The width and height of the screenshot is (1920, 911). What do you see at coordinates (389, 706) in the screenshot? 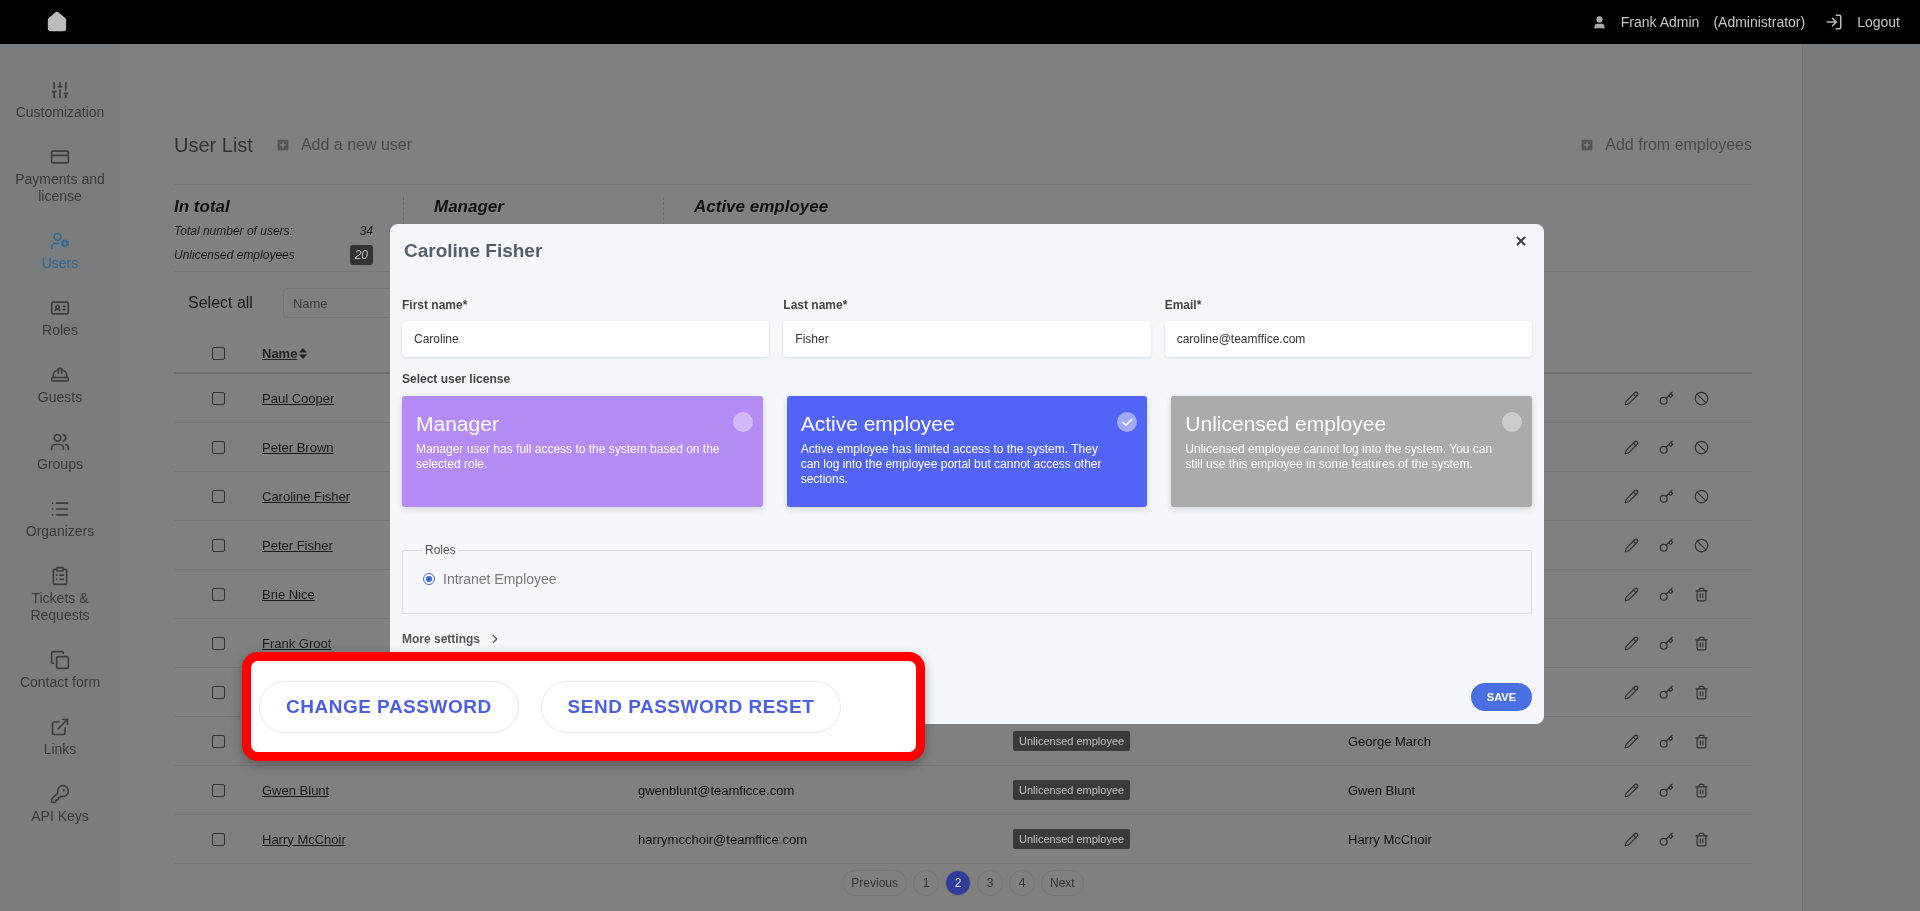
I see `password-button: CHANGE PASSWORD` at bounding box center [389, 706].